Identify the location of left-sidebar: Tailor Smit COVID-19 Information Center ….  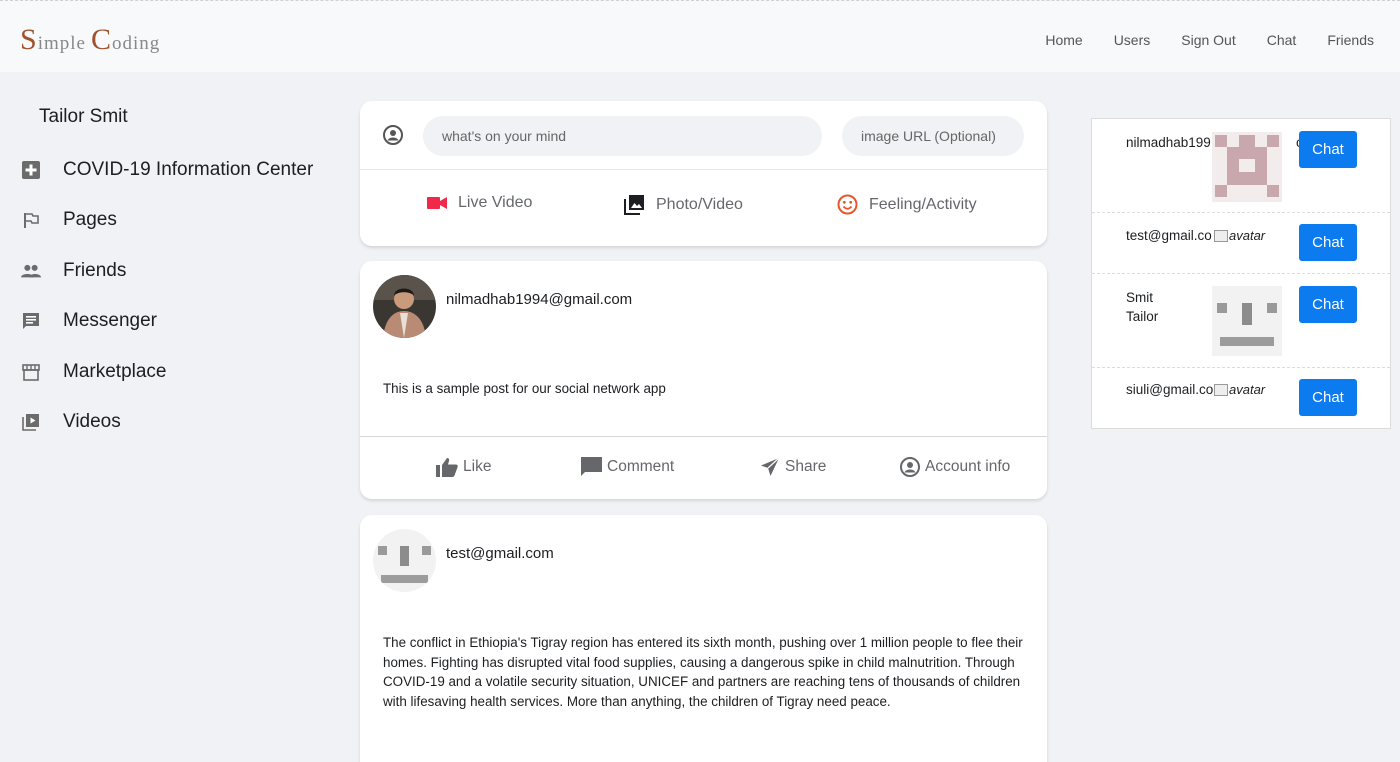
(183, 283).